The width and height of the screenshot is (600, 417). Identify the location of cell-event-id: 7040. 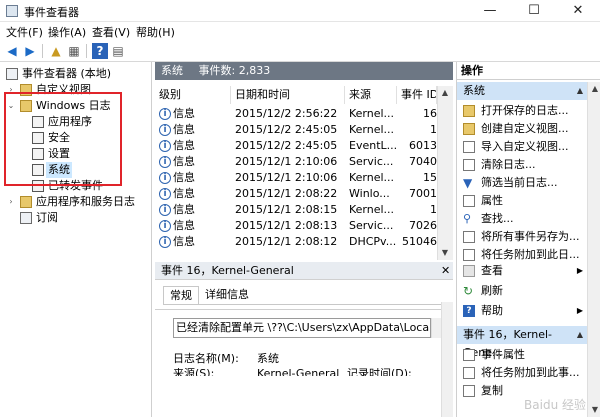
(423, 161).